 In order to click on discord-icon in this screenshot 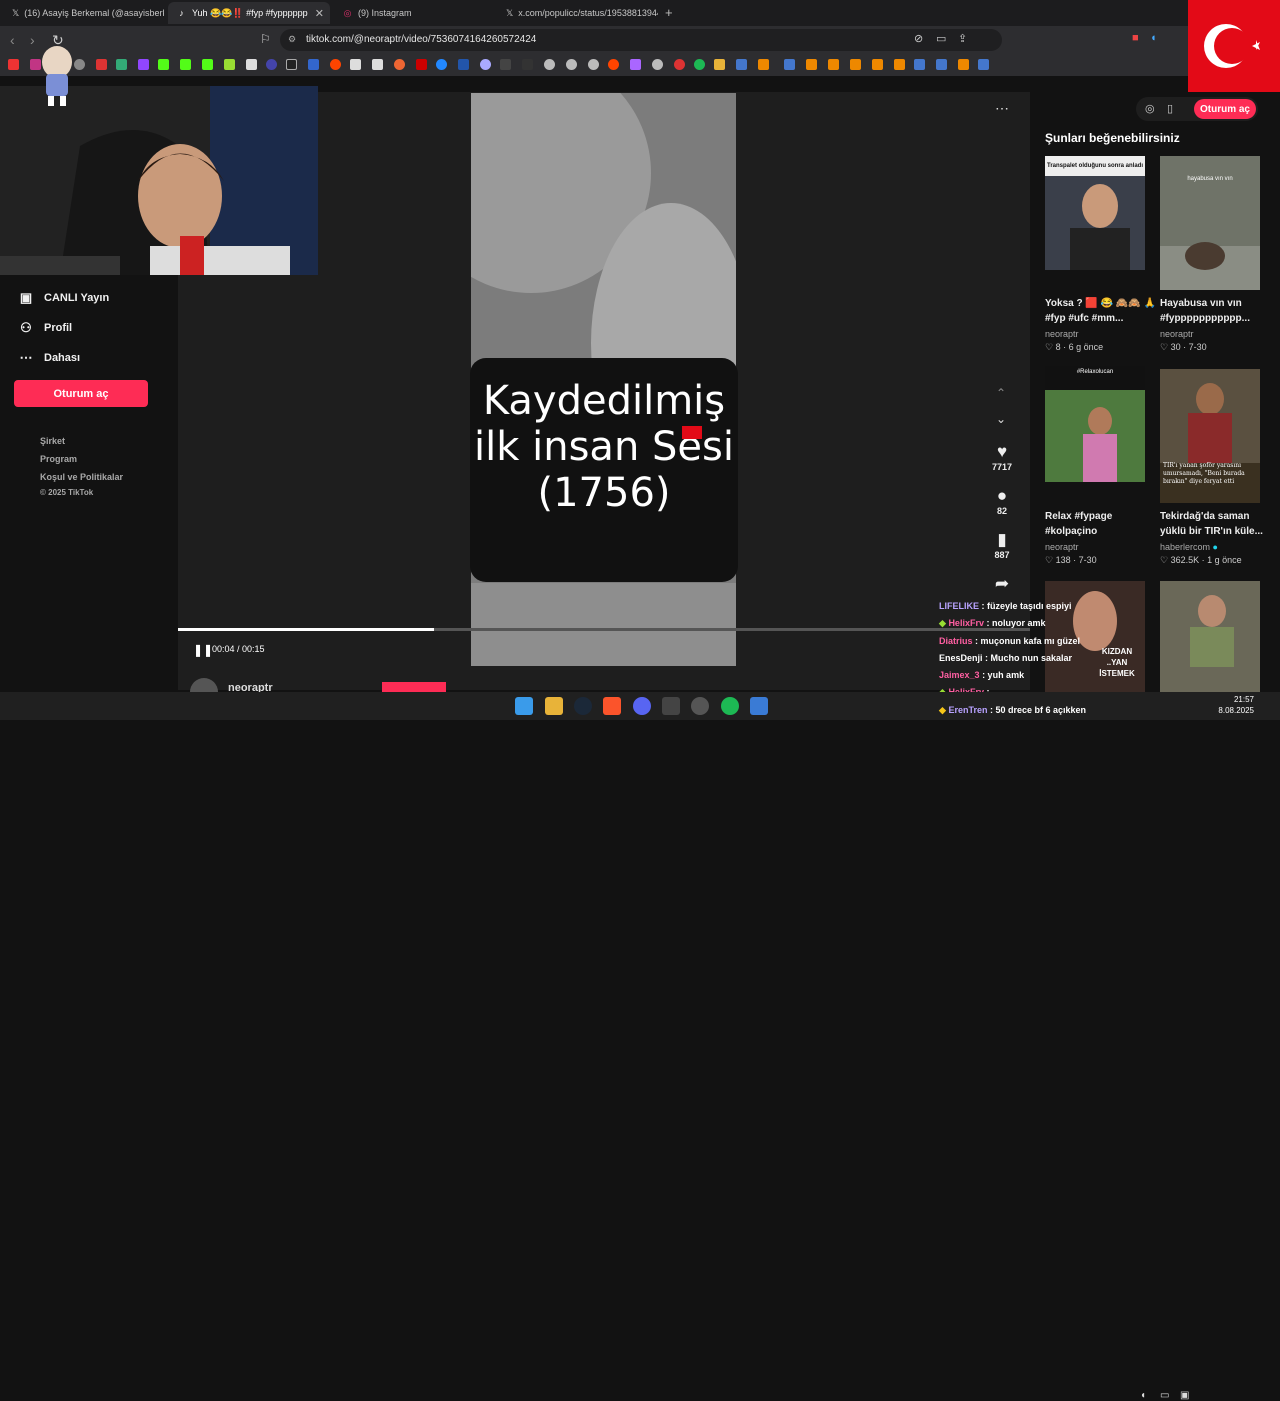, I will do `click(642, 706)`.